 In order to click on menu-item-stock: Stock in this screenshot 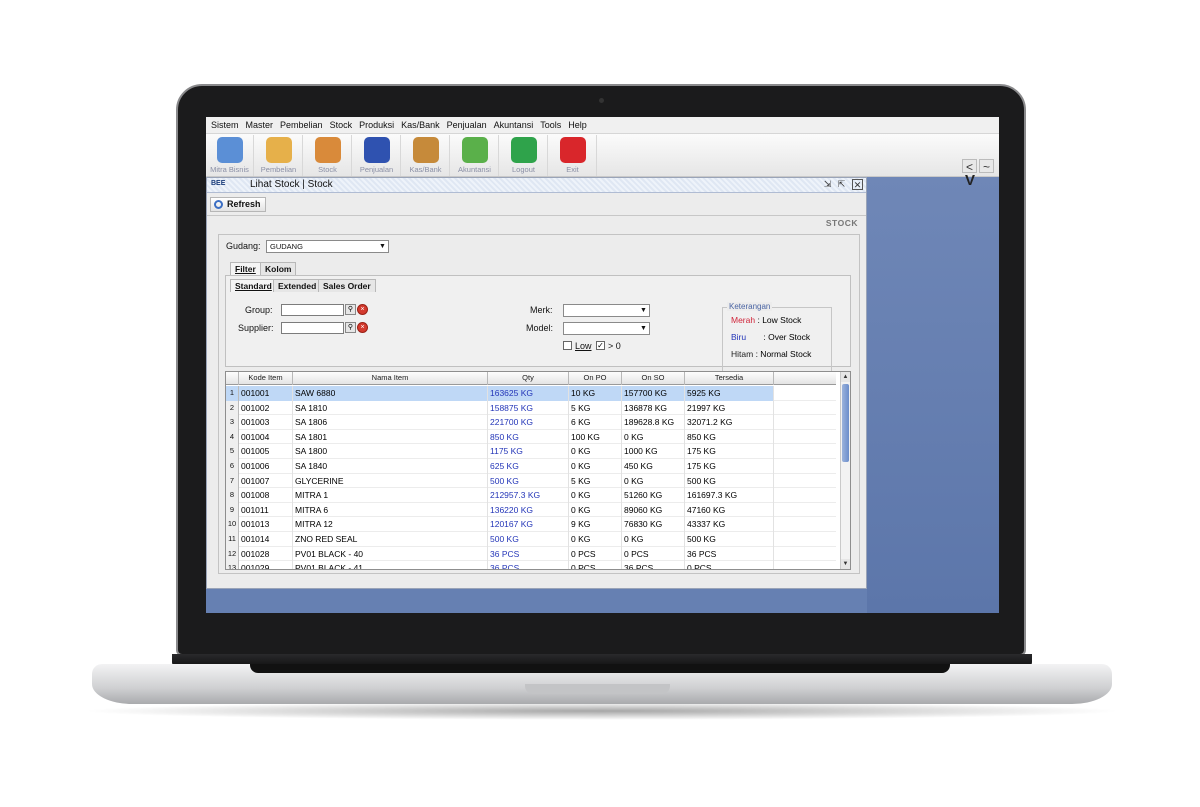, I will do `click(341, 125)`.